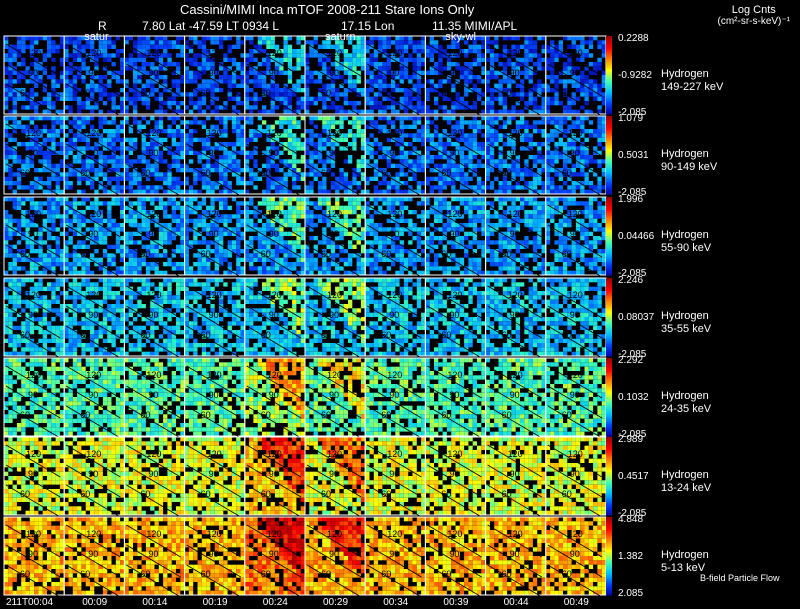 The image size is (800, 609). What do you see at coordinates (686, 248) in the screenshot?
I see `energy-label: 55-90 keV` at bounding box center [686, 248].